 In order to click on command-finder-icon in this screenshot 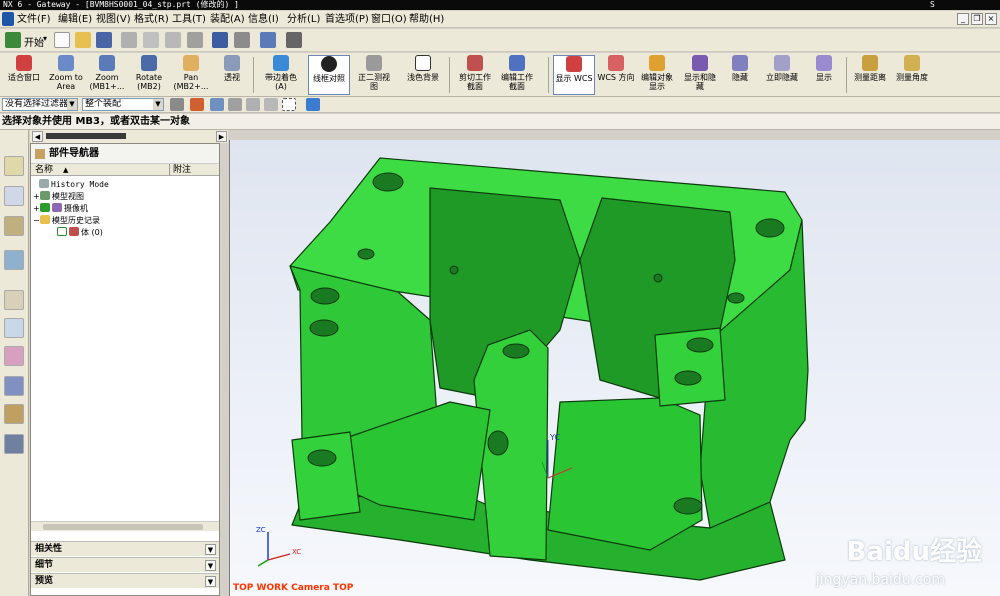, I will do `click(268, 40)`.